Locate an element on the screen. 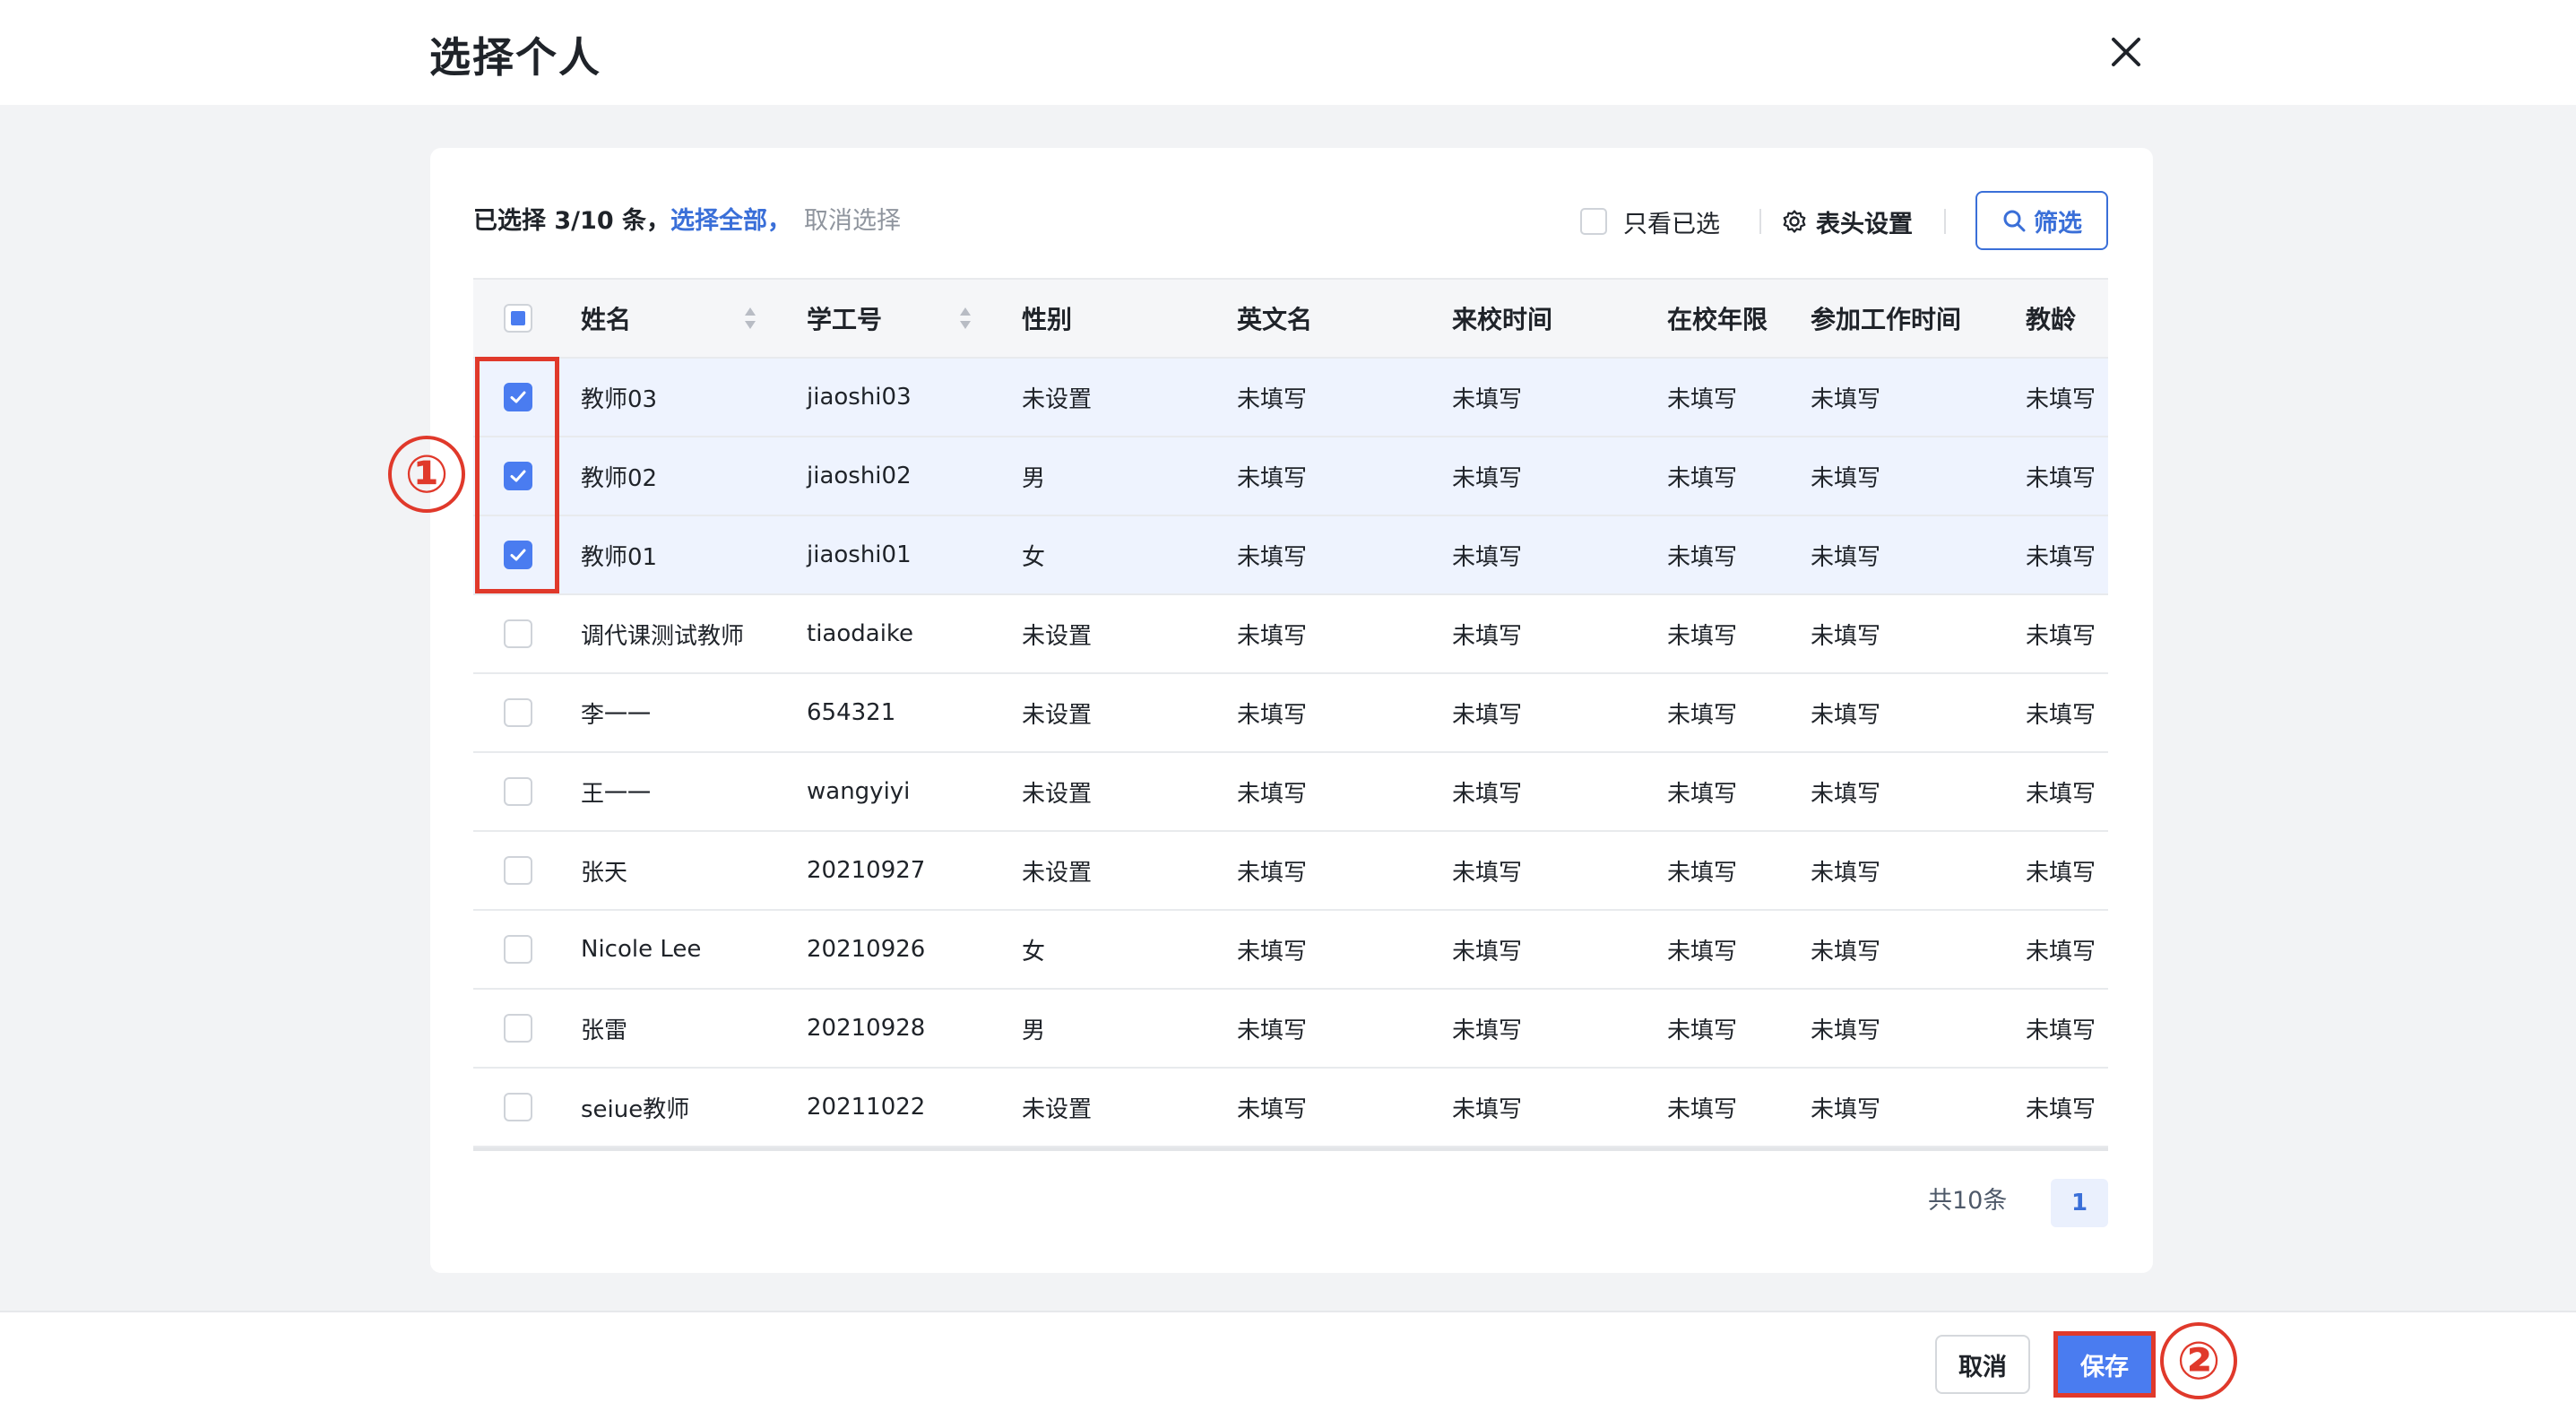 This screenshot has width=2576, height=1411. table-row: 调代课测试教师 tiaodaike 未设置 未填写 未填写 未填写 未填写 未填写 is located at coordinates (1290, 634).